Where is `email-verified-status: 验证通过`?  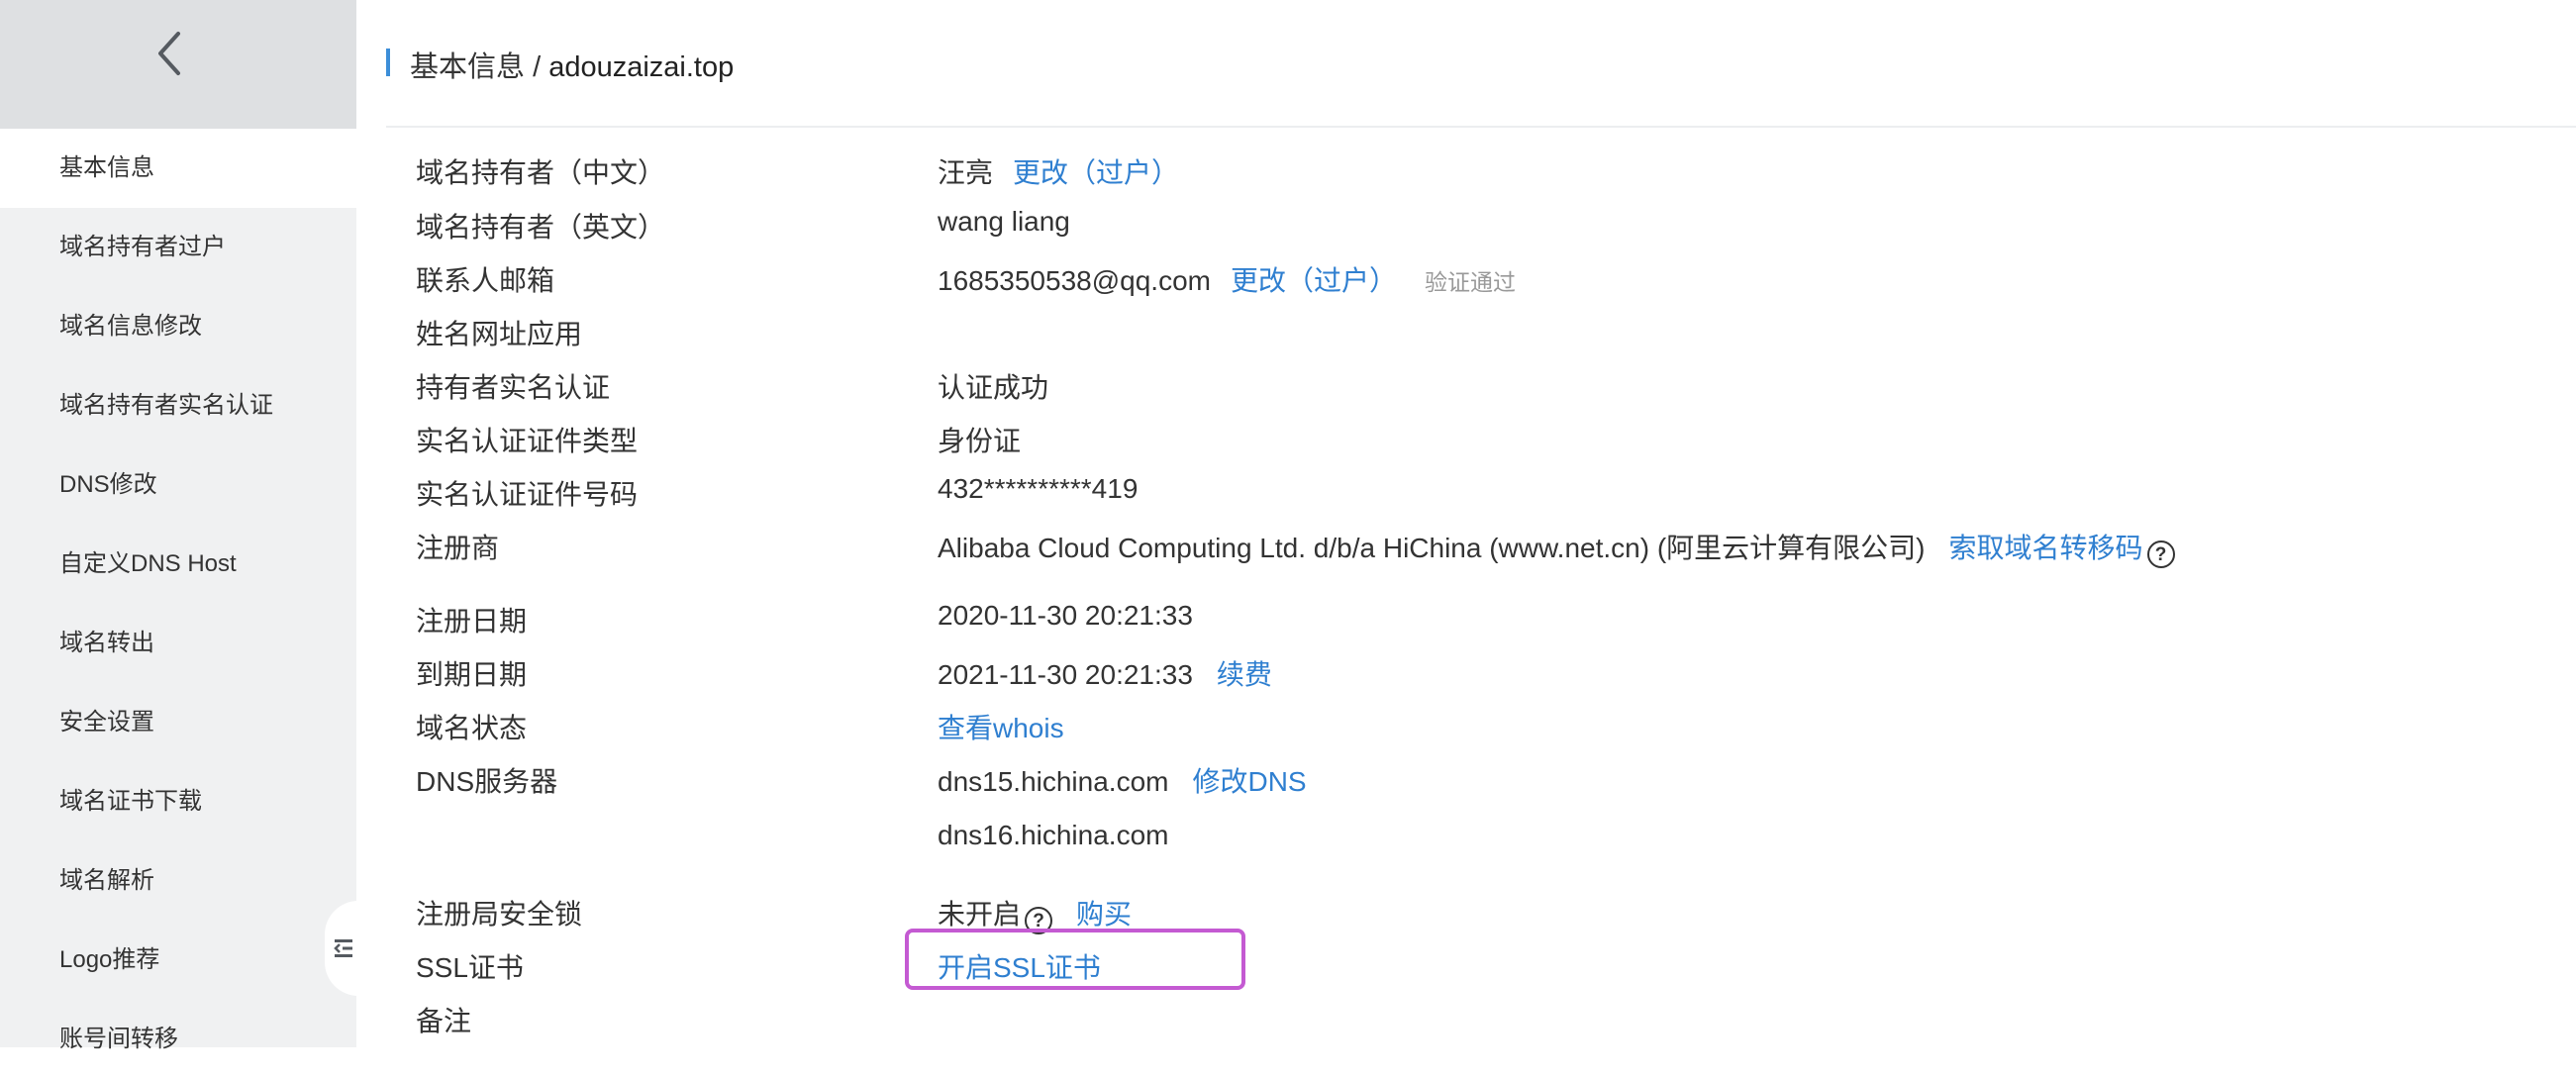 email-verified-status: 验证通过 is located at coordinates (1470, 282).